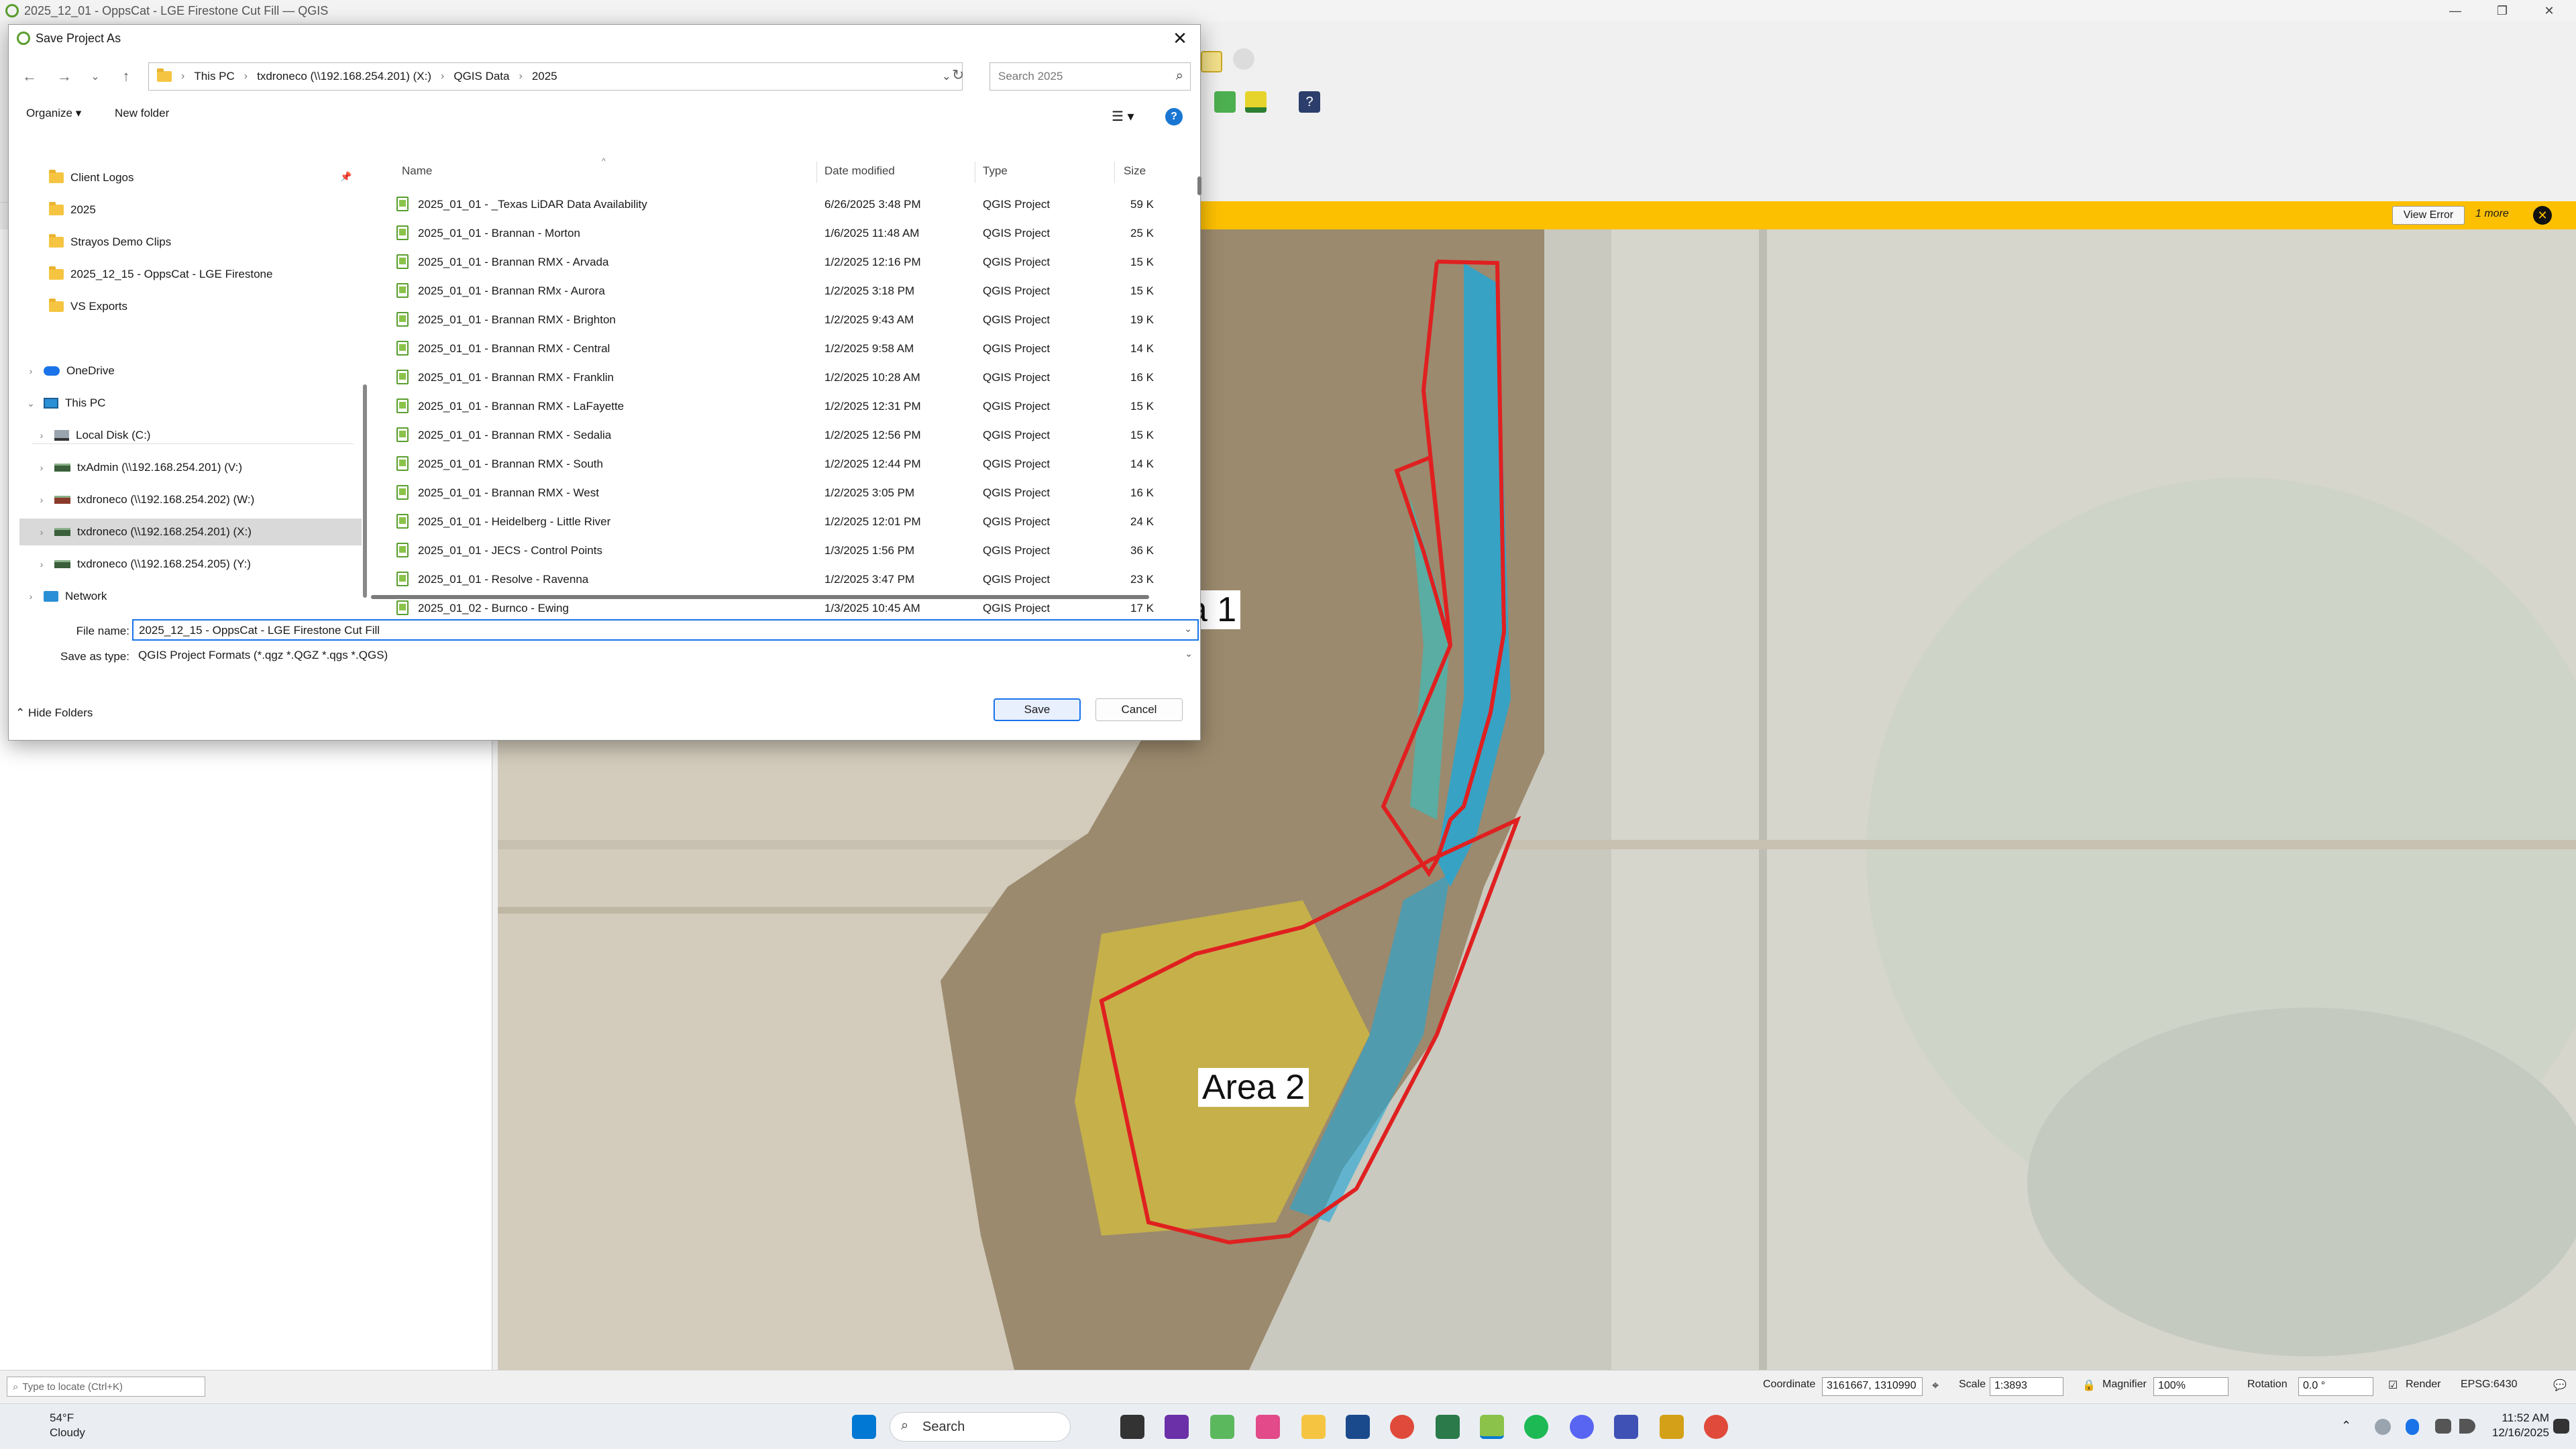 Image resolution: width=2576 pixels, height=1449 pixels. Describe the element at coordinates (142, 113) in the screenshot. I see `new-folder-button: New folder` at that location.